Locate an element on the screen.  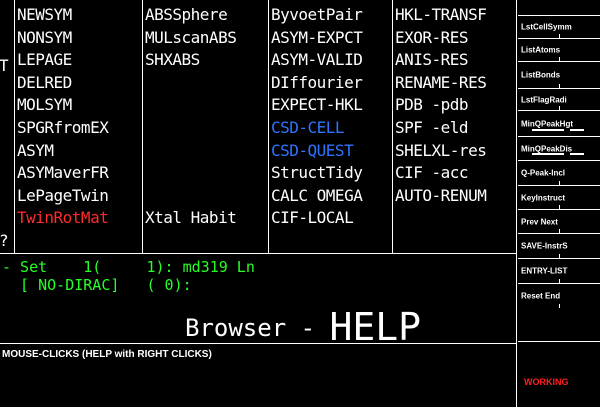
lst-flag-radi-button: LstFlagRadi is located at coordinates (559, 99).